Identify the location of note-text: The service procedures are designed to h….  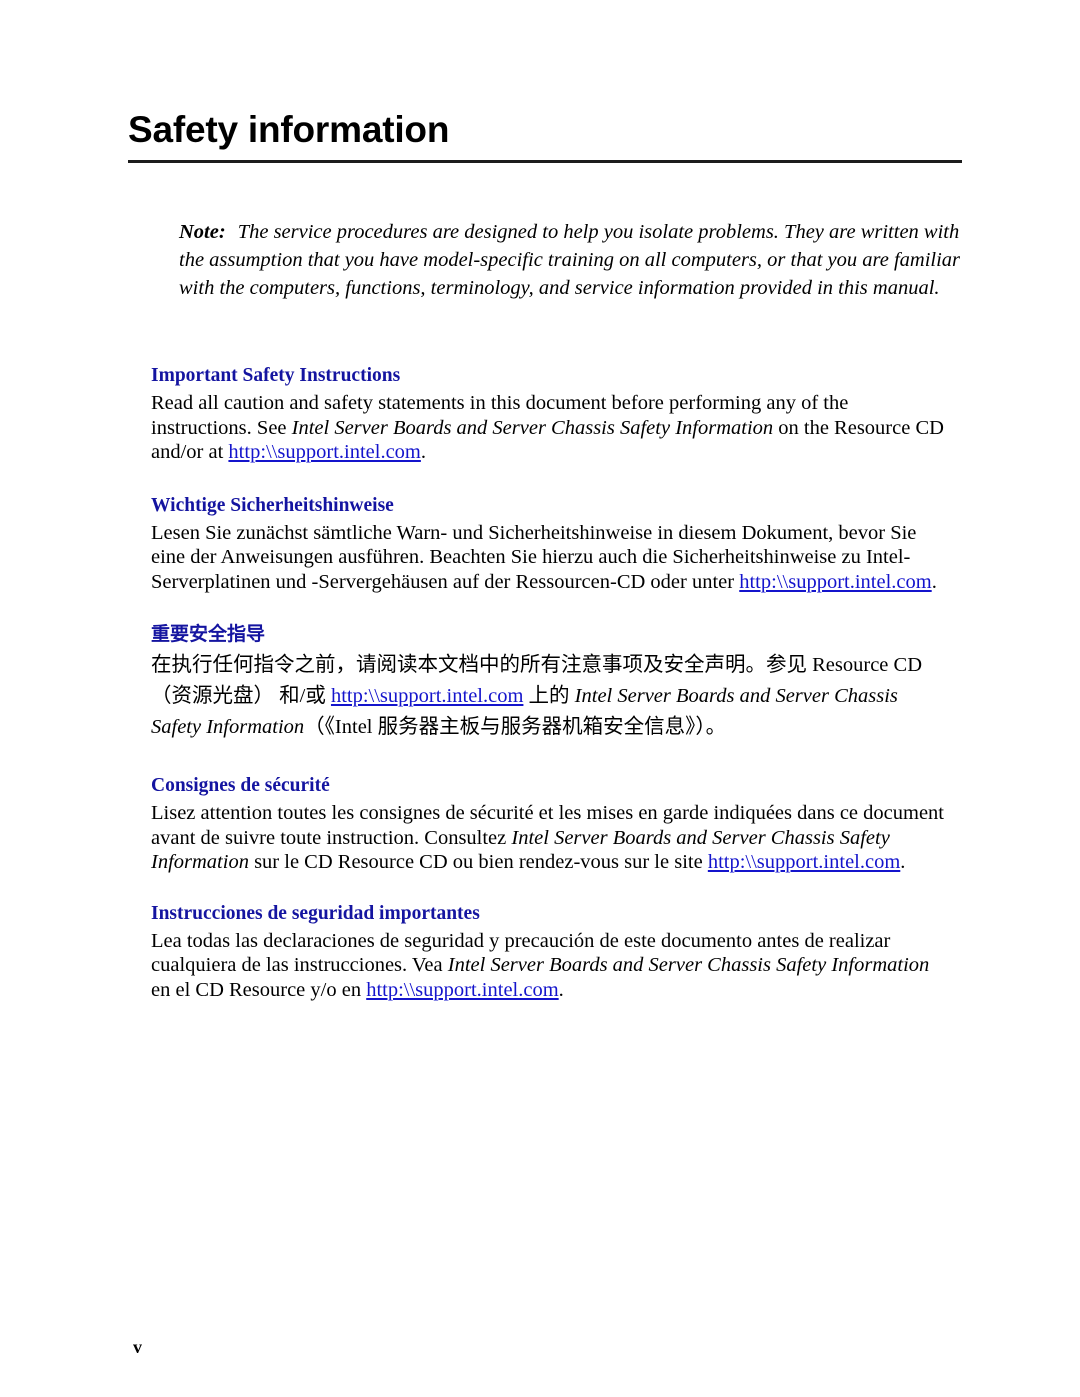
(570, 259).